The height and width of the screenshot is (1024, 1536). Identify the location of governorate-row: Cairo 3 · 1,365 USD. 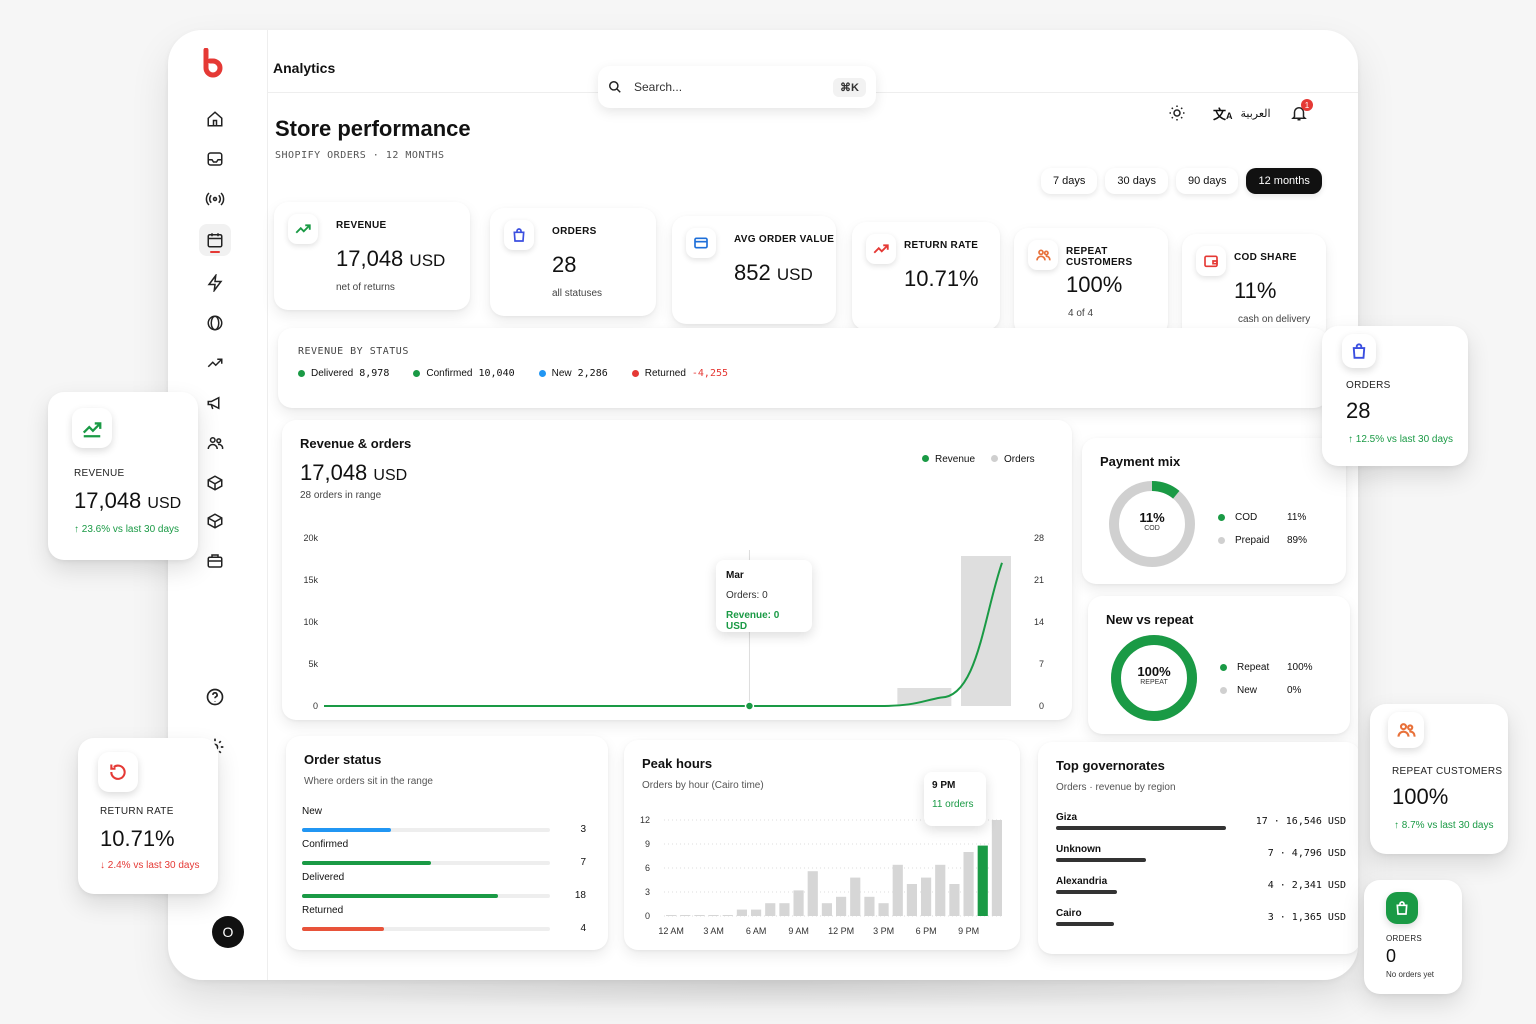
(1201, 917).